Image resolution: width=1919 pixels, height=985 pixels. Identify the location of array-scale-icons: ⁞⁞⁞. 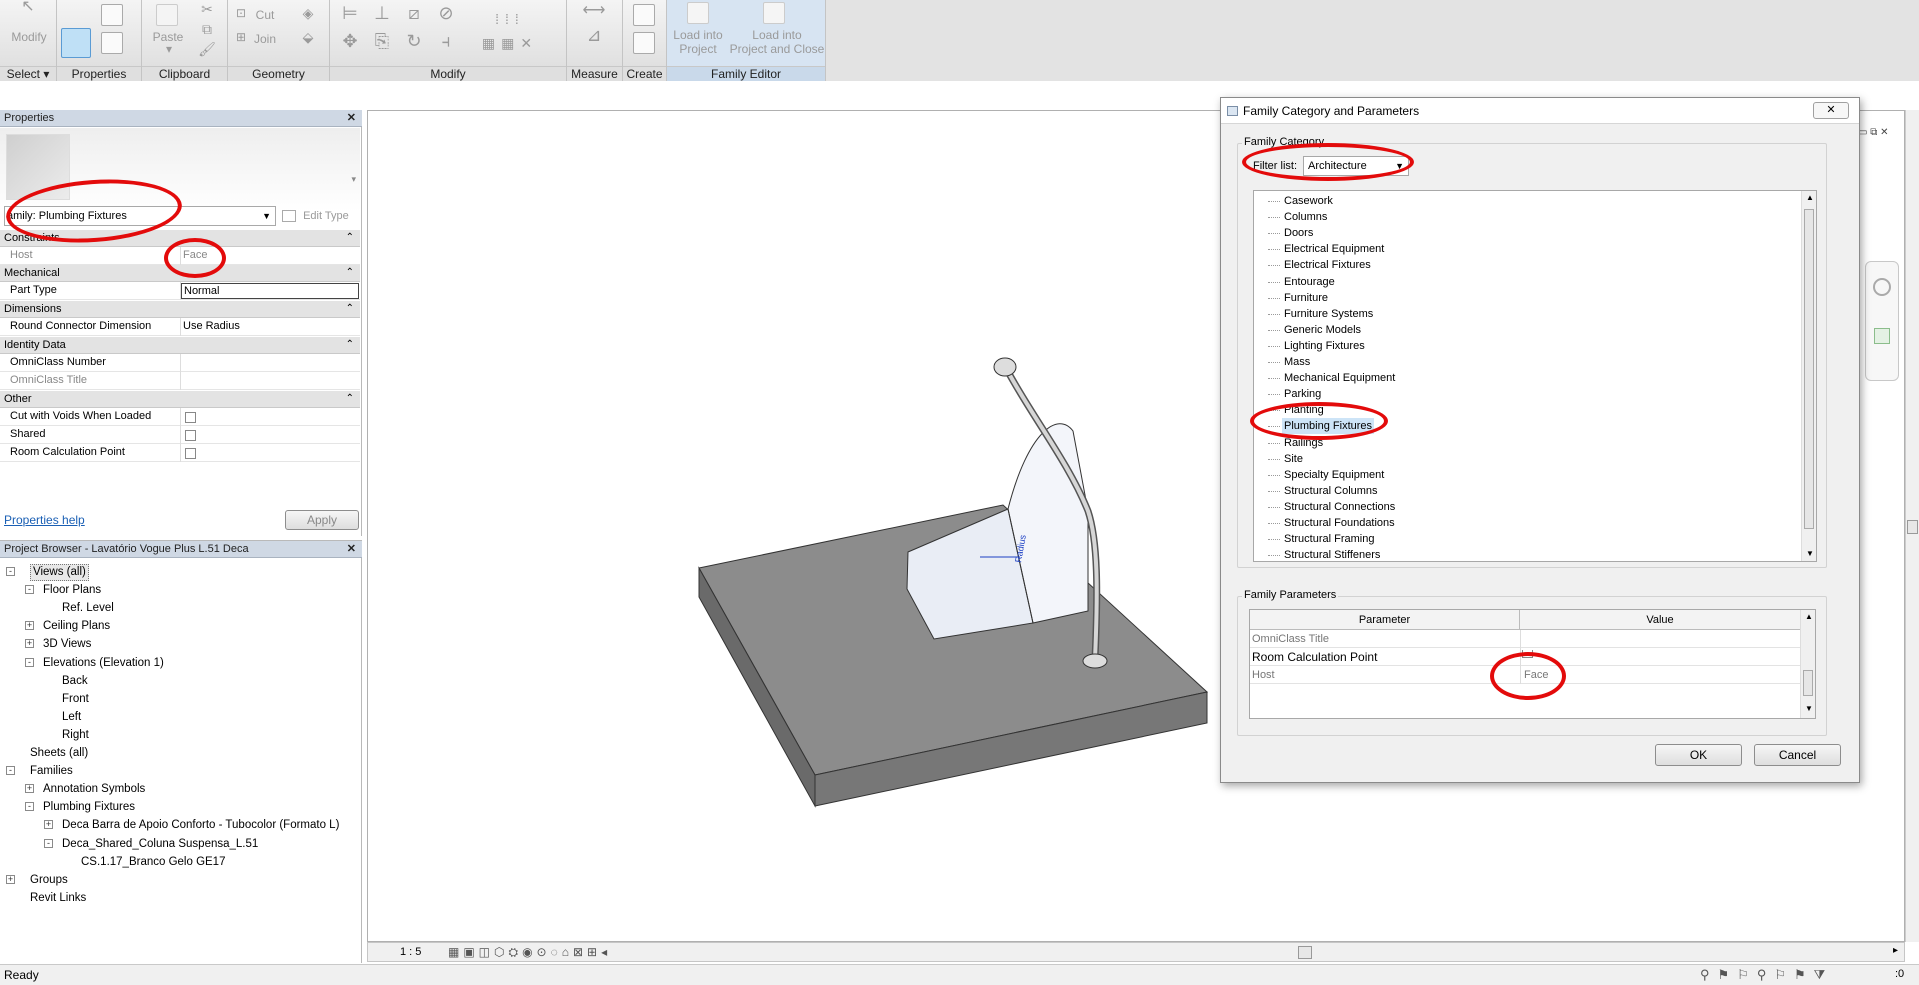
(510, 19).